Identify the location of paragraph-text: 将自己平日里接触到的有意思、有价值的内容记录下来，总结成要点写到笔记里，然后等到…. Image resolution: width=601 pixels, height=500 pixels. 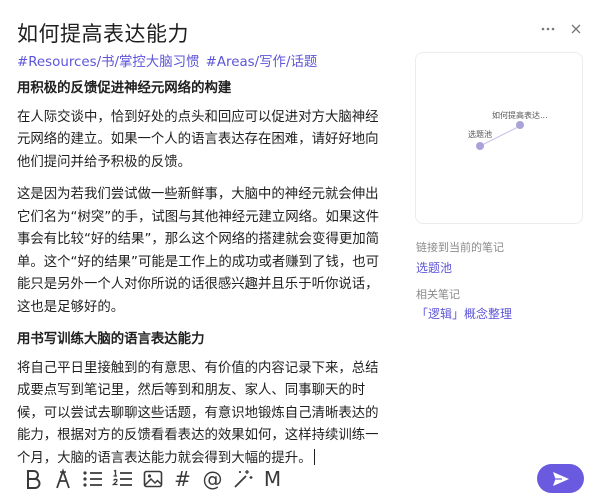
(198, 413).